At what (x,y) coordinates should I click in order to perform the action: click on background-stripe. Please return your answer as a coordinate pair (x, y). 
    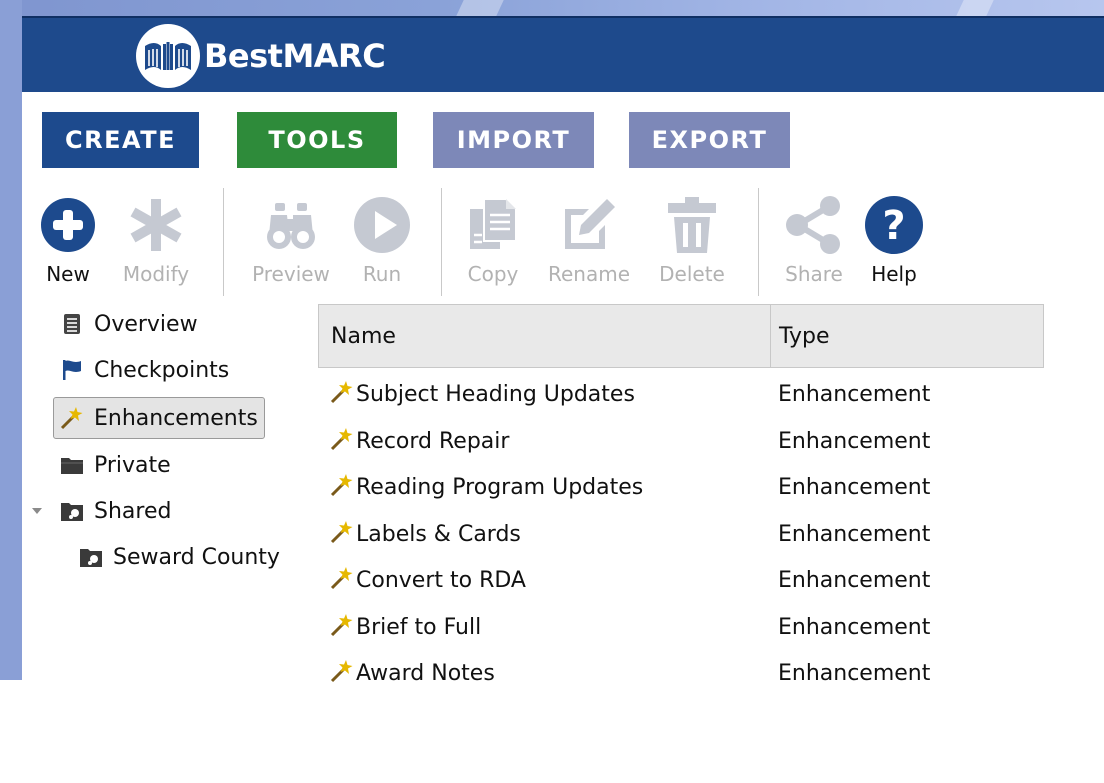
    Looking at the image, I should click on (480, 8).